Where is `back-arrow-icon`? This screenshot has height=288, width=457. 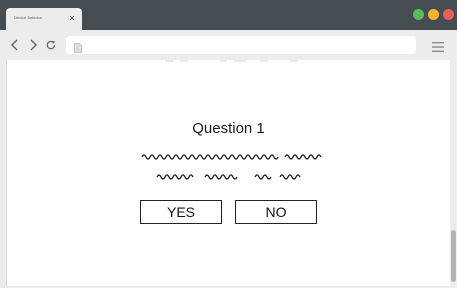
back-arrow-icon is located at coordinates (15, 45).